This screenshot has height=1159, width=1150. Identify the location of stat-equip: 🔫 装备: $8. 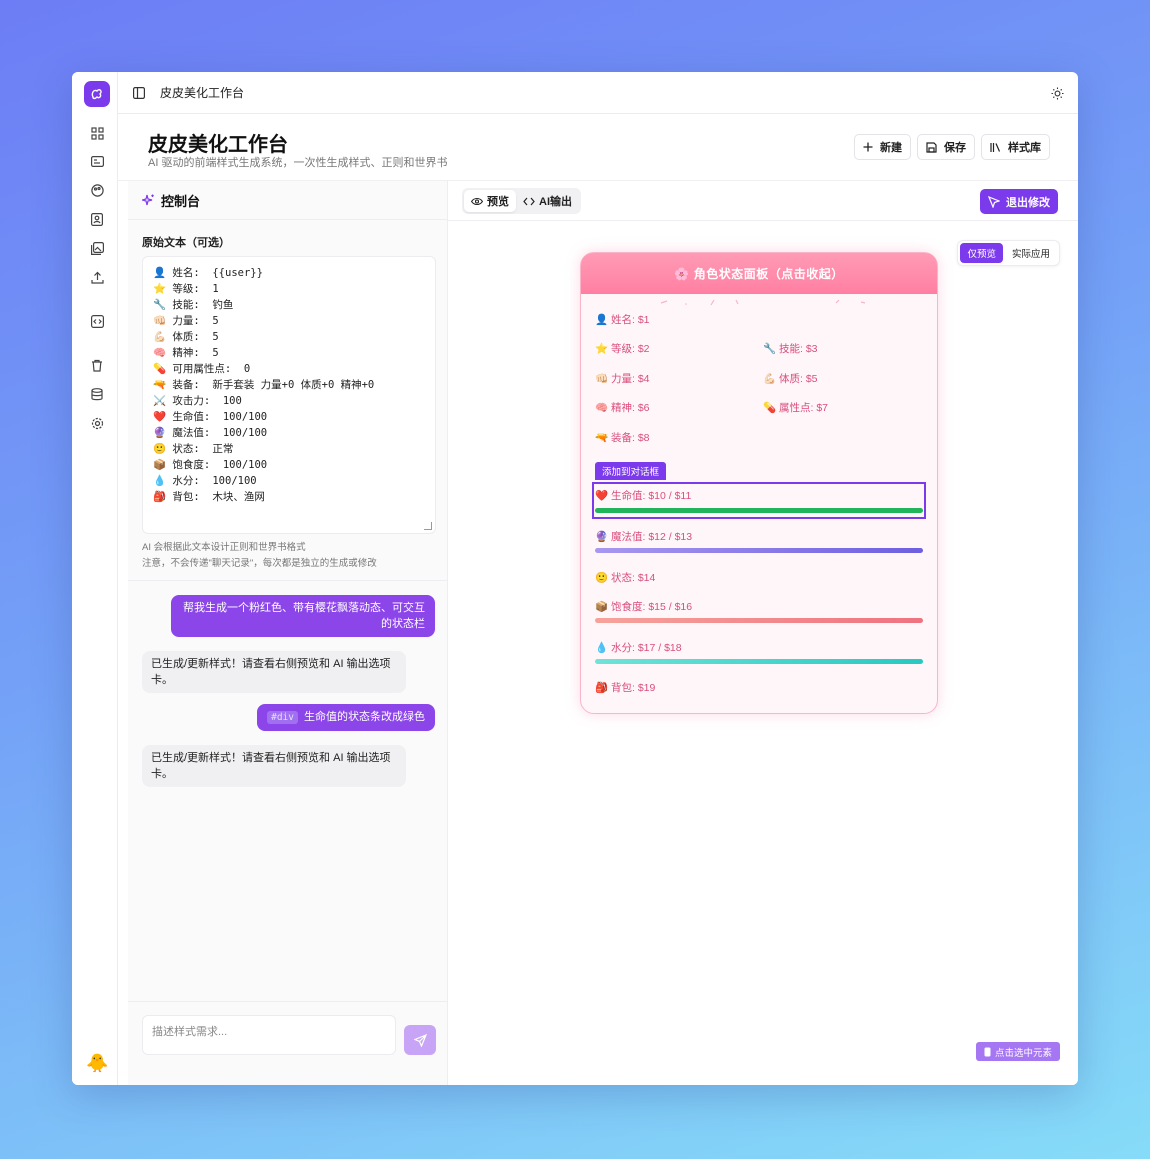
(622, 437).